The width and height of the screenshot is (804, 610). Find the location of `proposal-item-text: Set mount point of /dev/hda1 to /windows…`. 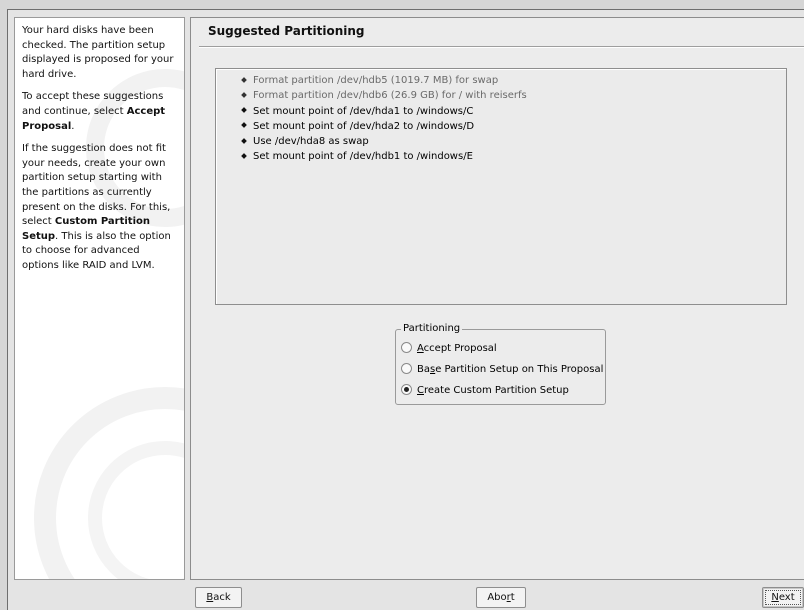

proposal-item-text: Set mount point of /dev/hda1 to /windows… is located at coordinates (363, 111).